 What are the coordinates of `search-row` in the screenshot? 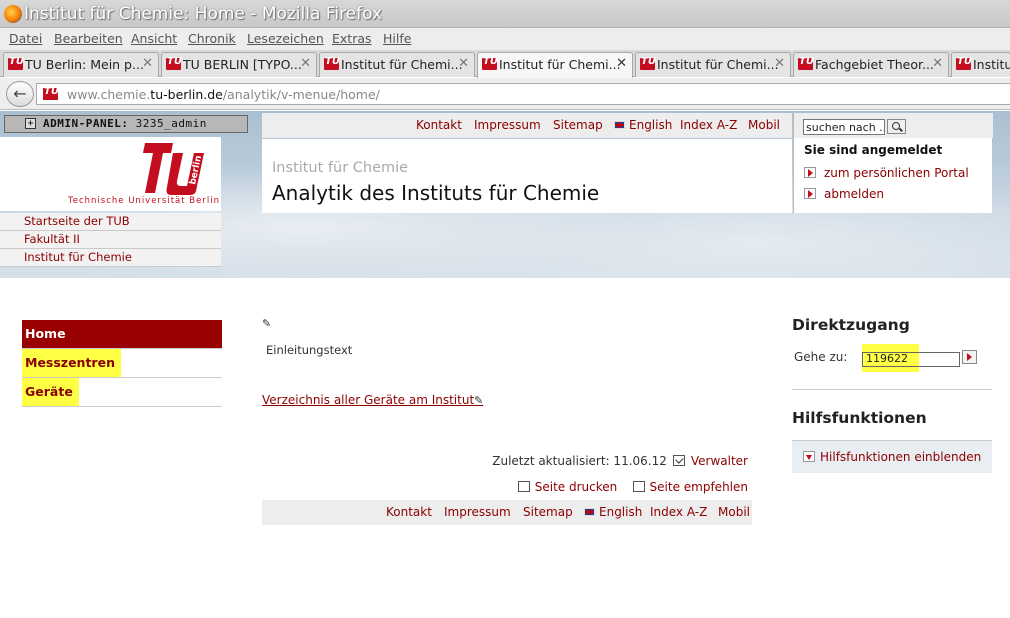 It's located at (893, 125).